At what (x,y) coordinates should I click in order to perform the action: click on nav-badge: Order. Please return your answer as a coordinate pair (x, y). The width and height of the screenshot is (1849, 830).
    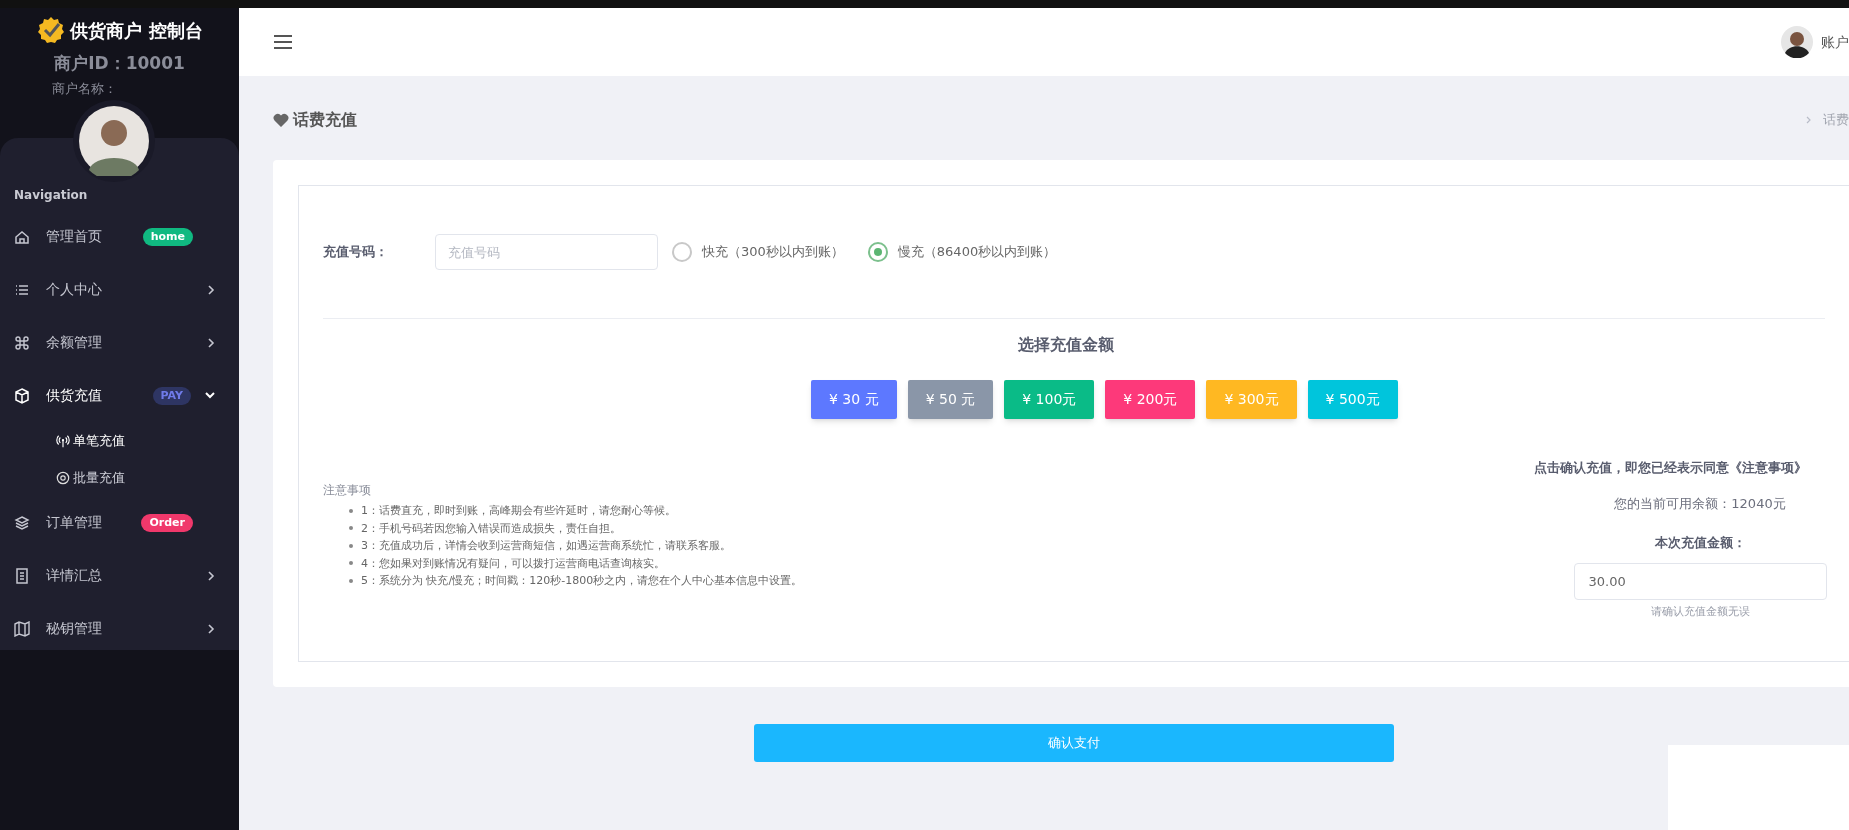
    Looking at the image, I should click on (167, 522).